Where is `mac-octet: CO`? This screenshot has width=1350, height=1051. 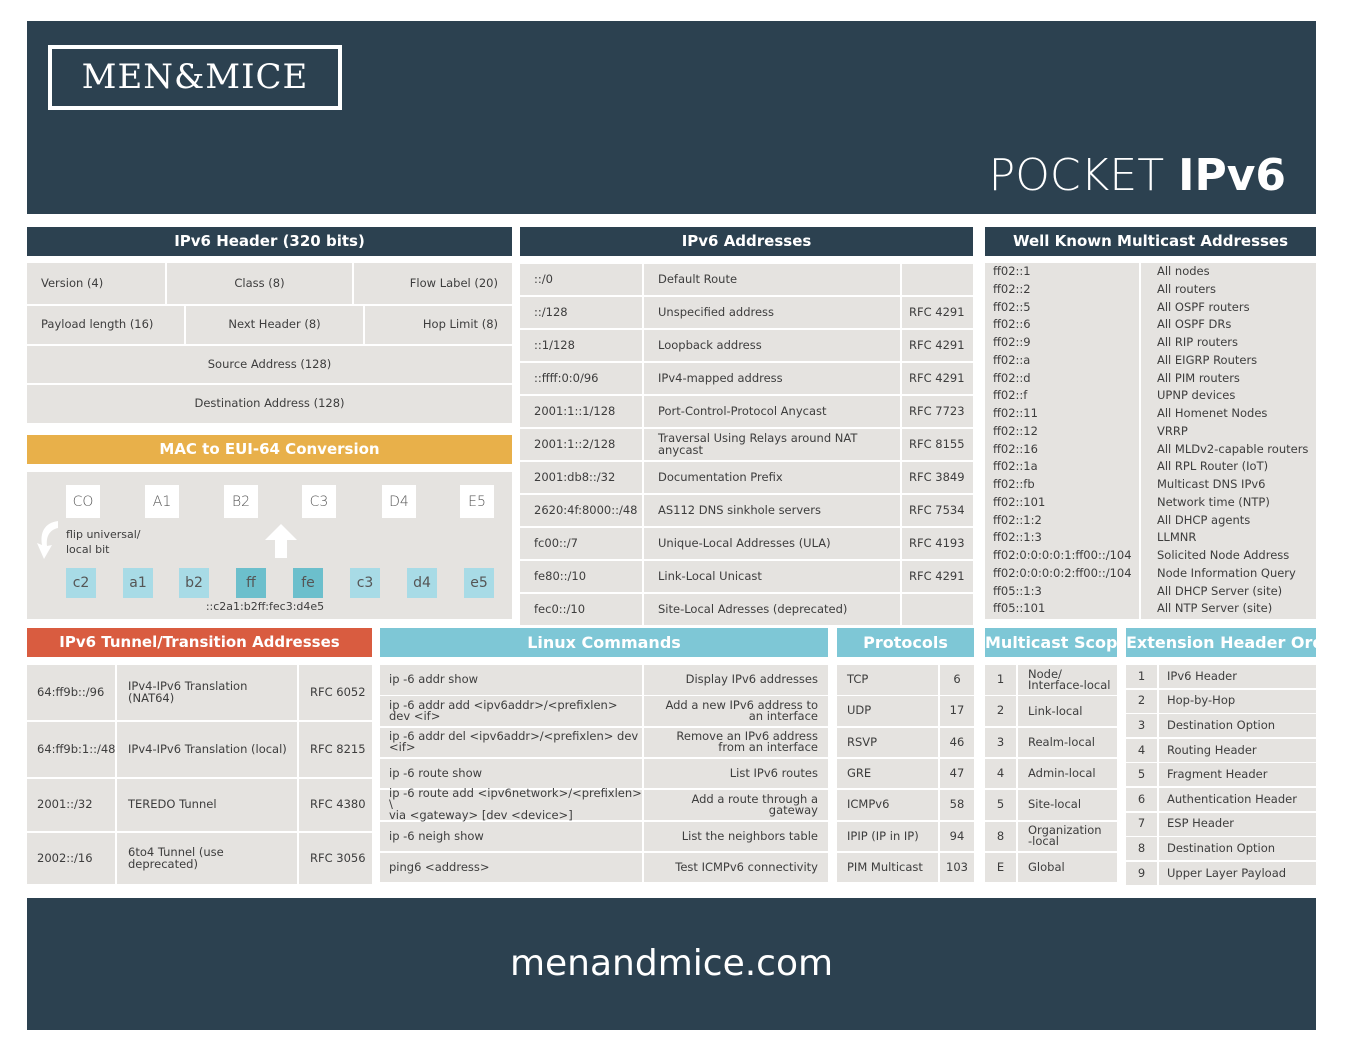
mac-octet: CO is located at coordinates (83, 501).